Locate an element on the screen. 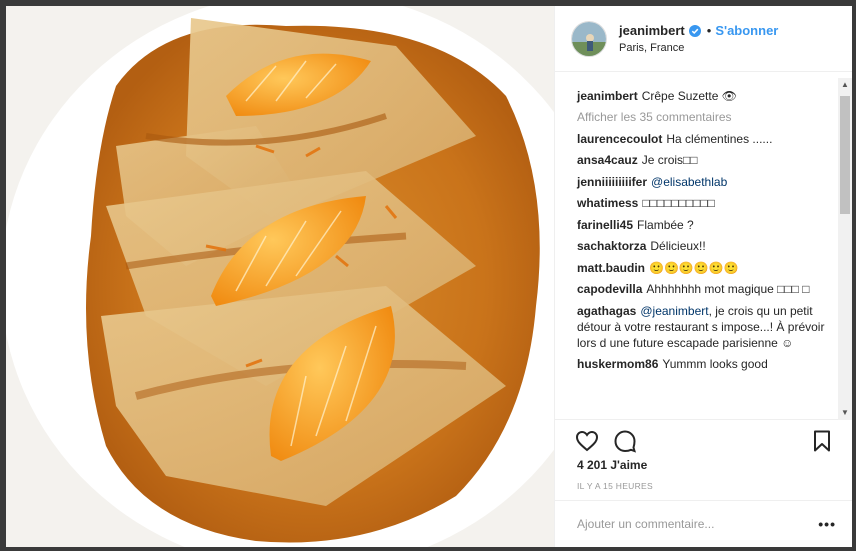 The height and width of the screenshot is (551, 856). comment-username: jenniiiiiiiiifer is located at coordinates (612, 182).